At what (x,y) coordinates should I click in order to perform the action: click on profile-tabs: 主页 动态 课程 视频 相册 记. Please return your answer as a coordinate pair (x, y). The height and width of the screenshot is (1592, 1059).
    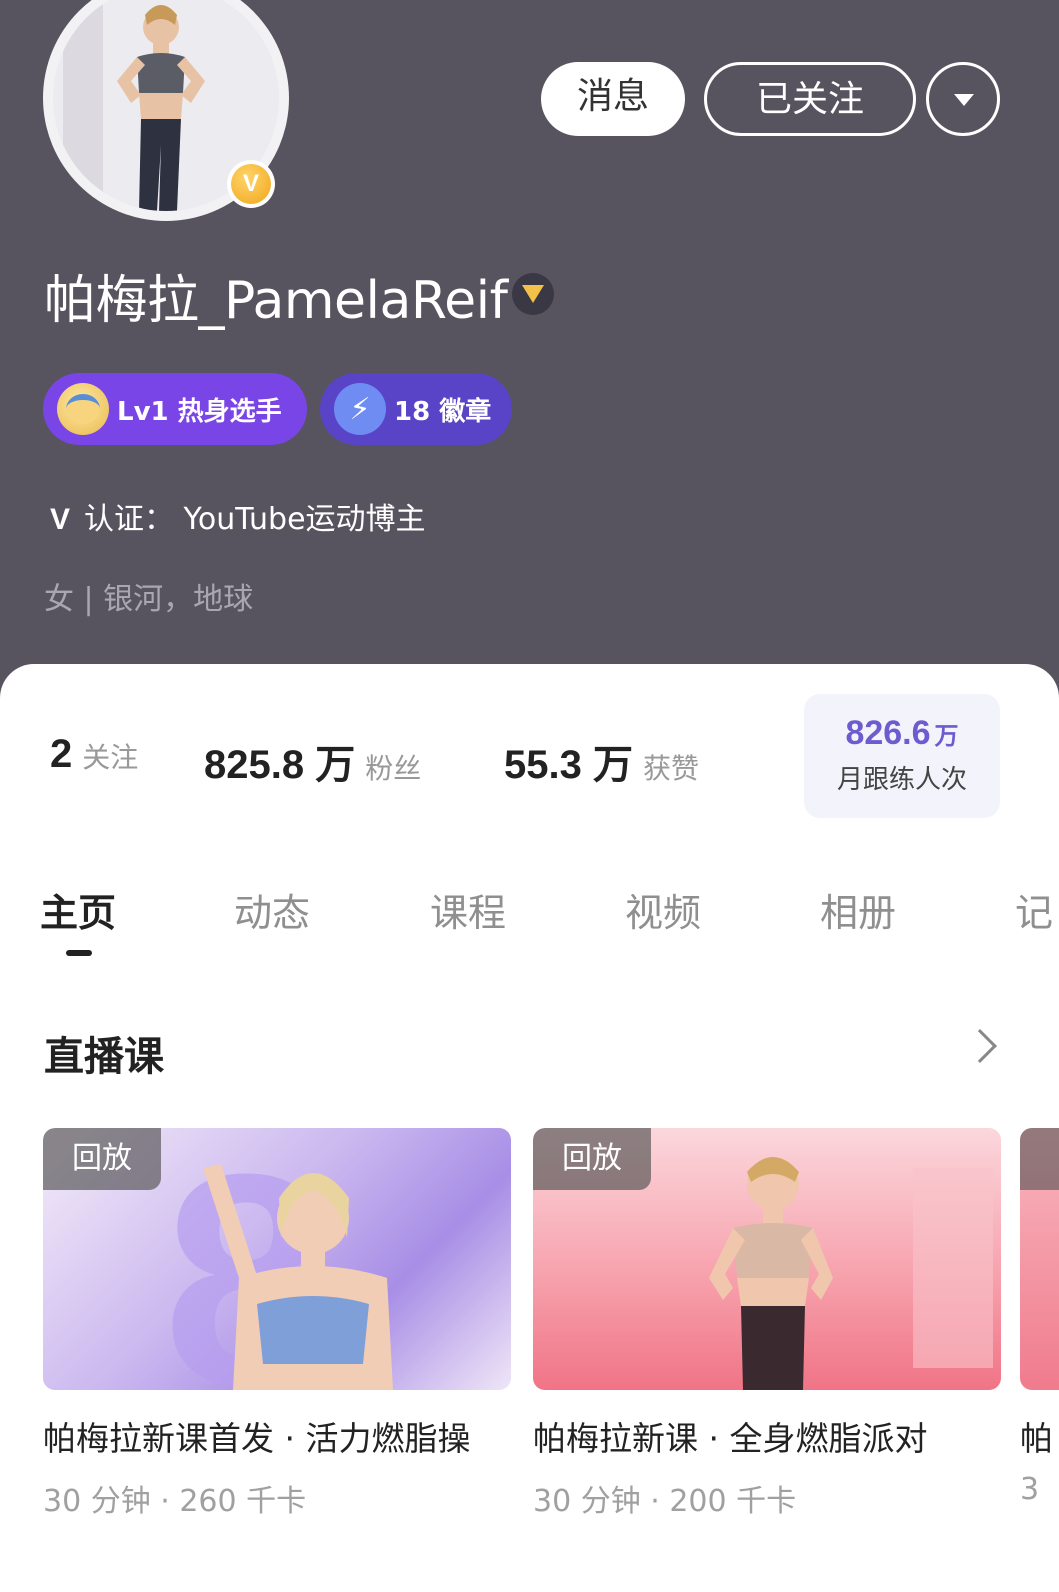
    Looking at the image, I should click on (529, 922).